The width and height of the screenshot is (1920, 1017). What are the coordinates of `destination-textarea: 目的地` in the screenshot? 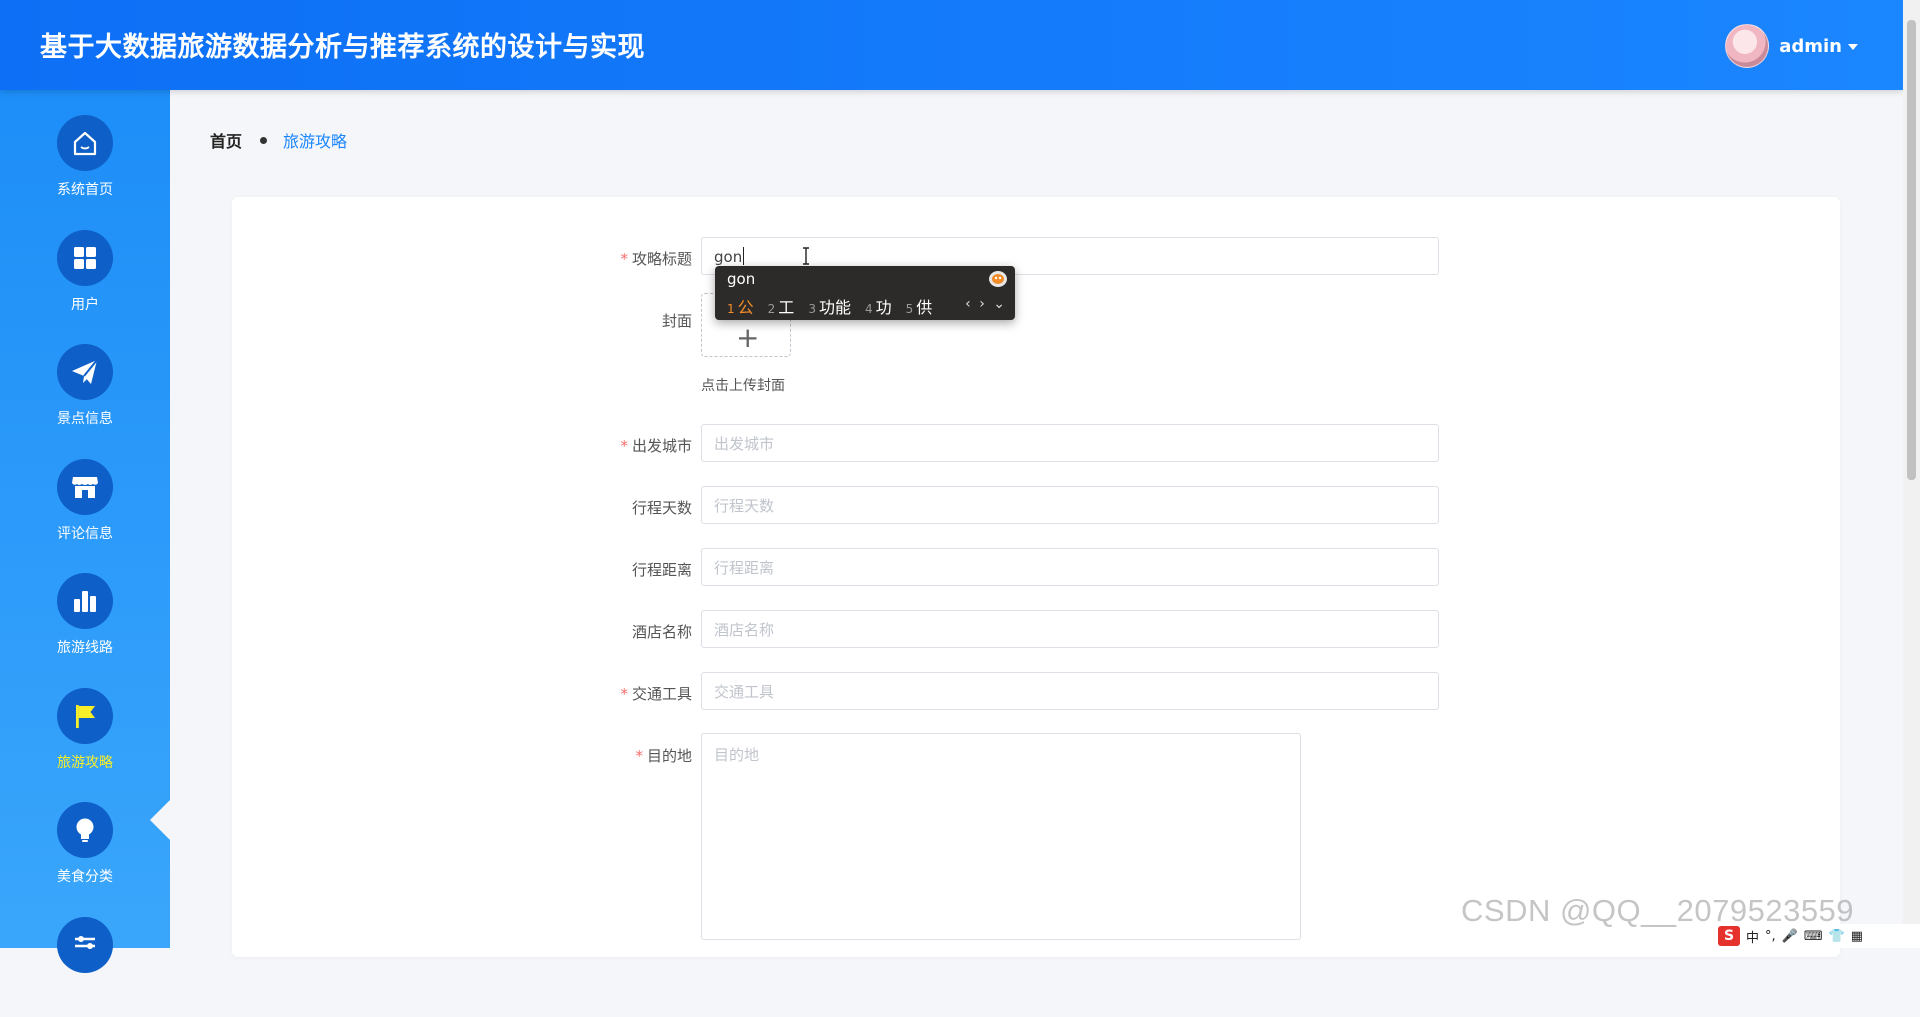 It's located at (1001, 836).